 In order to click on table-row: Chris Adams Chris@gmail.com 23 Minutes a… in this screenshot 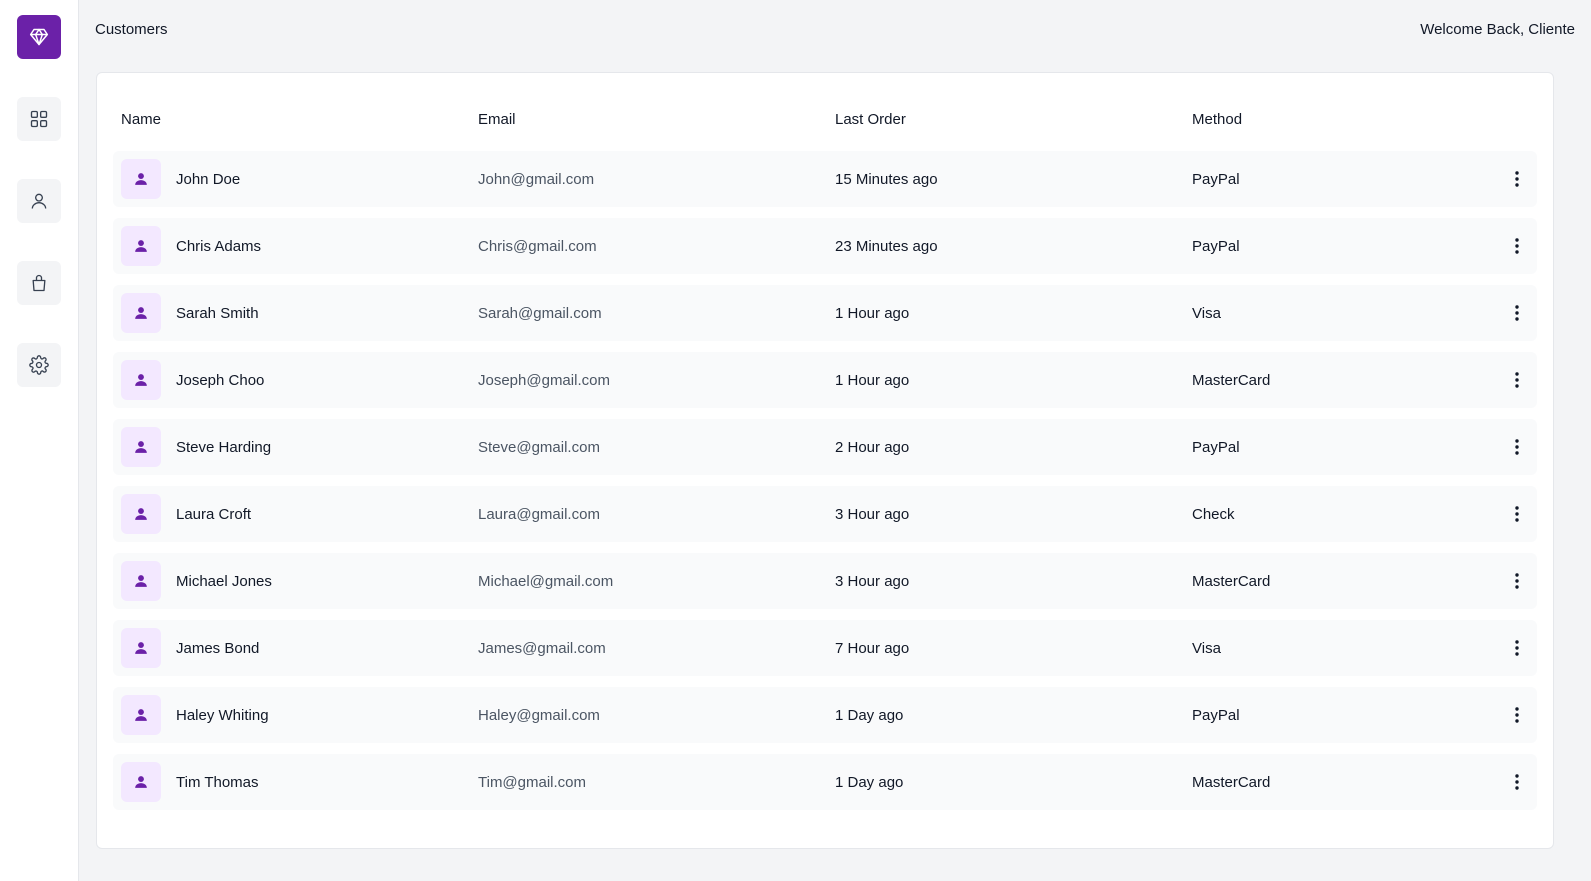, I will do `click(825, 246)`.